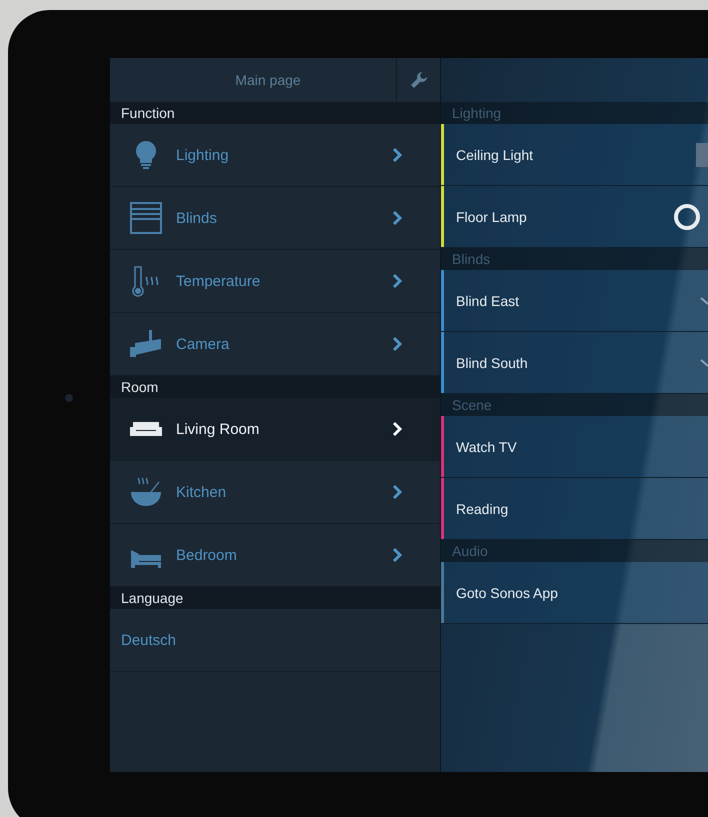 The image size is (708, 817). Describe the element at coordinates (574, 301) in the screenshot. I see `device-row: Blind East` at that location.